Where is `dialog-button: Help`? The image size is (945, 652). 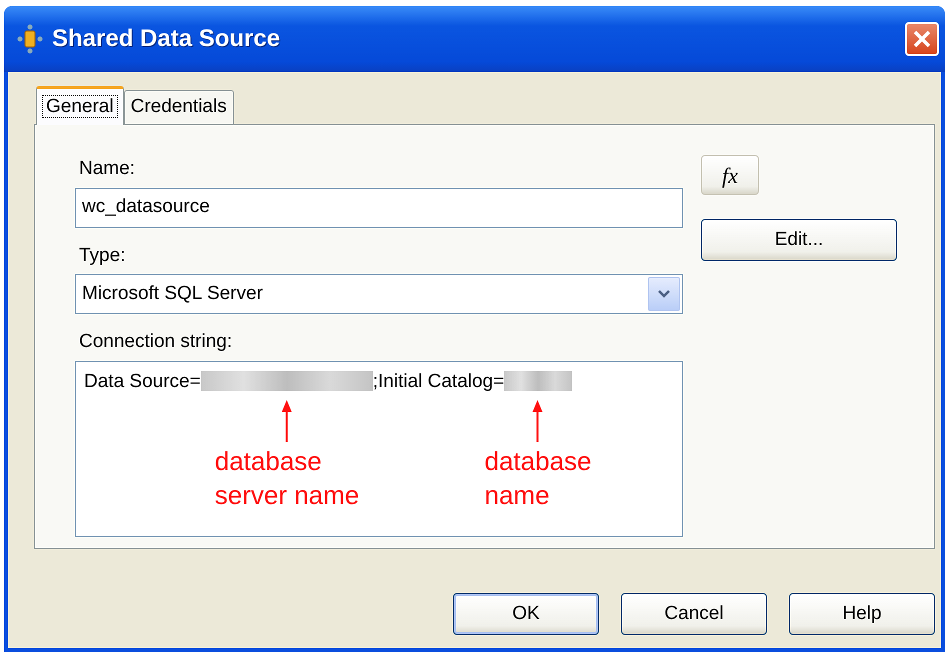 dialog-button: Help is located at coordinates (862, 614).